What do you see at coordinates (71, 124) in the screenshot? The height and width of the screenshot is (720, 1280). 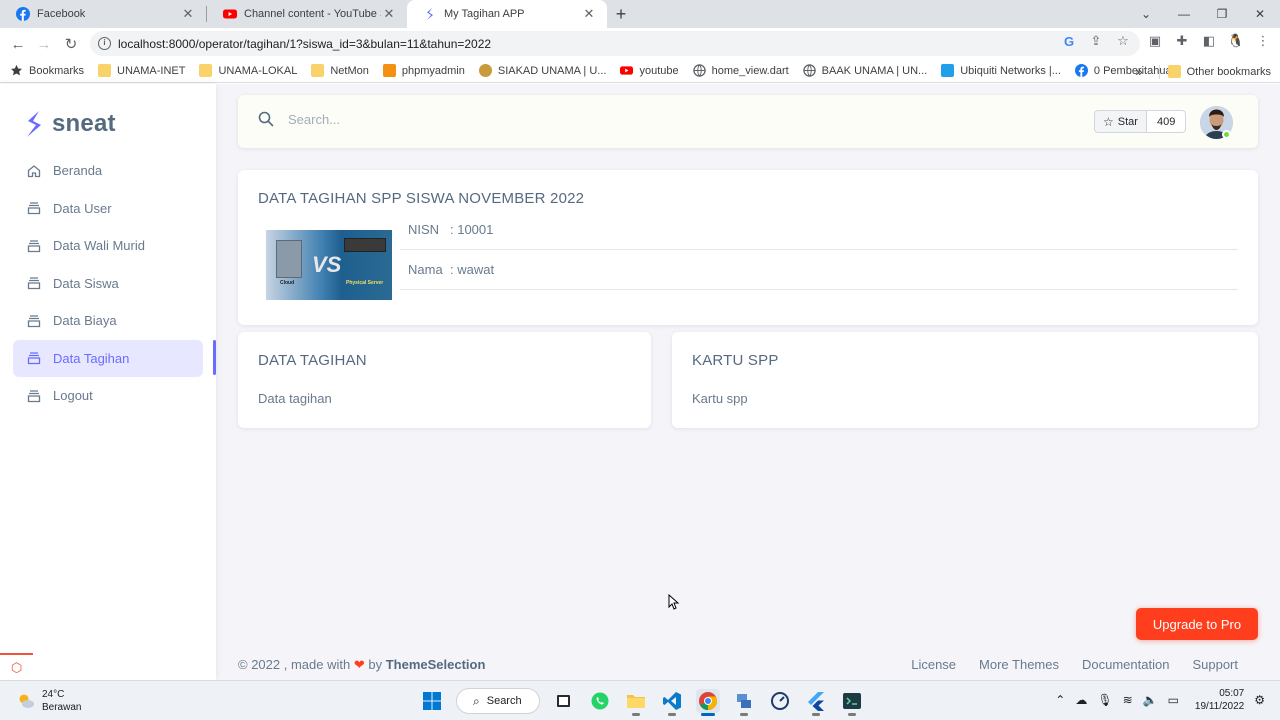 I see `brand: sneat` at bounding box center [71, 124].